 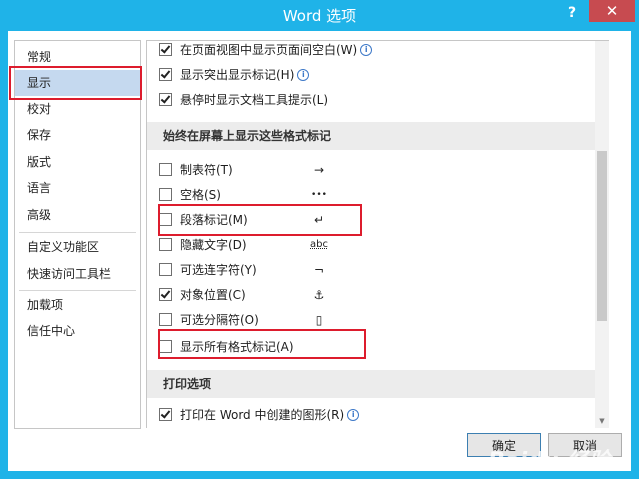 I want to click on option-label: 隐藏文字(D), so click(x=213, y=245).